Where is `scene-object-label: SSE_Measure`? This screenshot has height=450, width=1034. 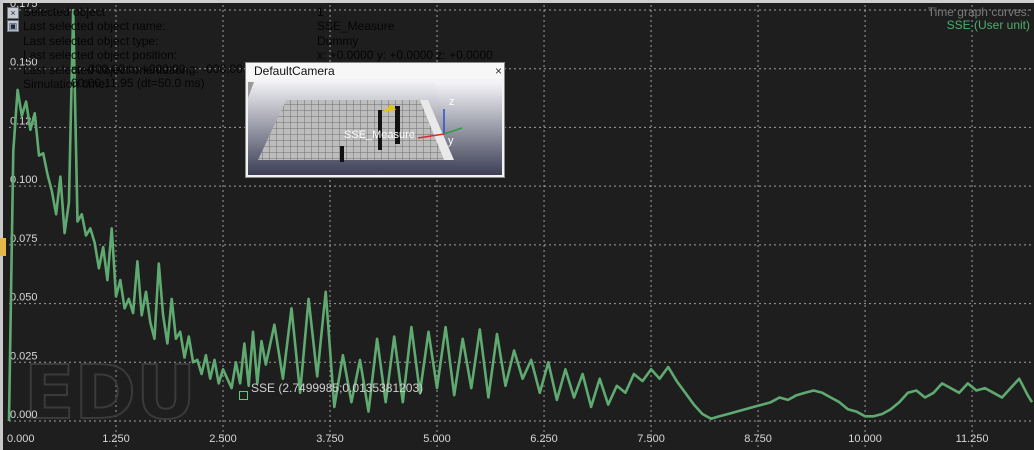
scene-object-label: SSE_Measure is located at coordinates (379, 135).